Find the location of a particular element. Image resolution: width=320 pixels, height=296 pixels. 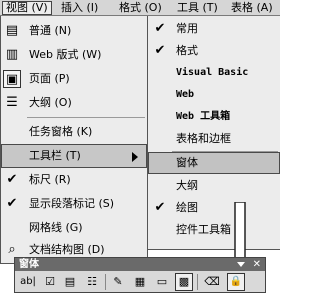

menu-item-label: 任务窗格 (K) is located at coordinates (61, 131).